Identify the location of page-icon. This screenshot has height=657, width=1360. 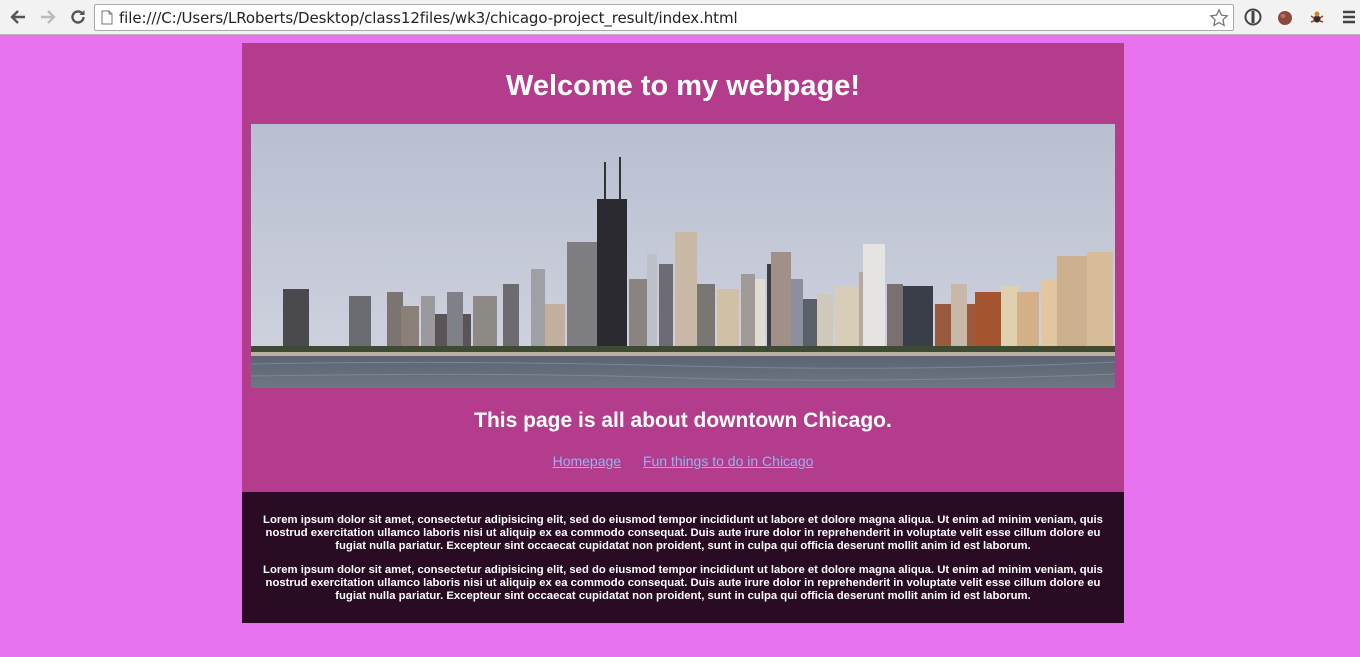
(107, 17).